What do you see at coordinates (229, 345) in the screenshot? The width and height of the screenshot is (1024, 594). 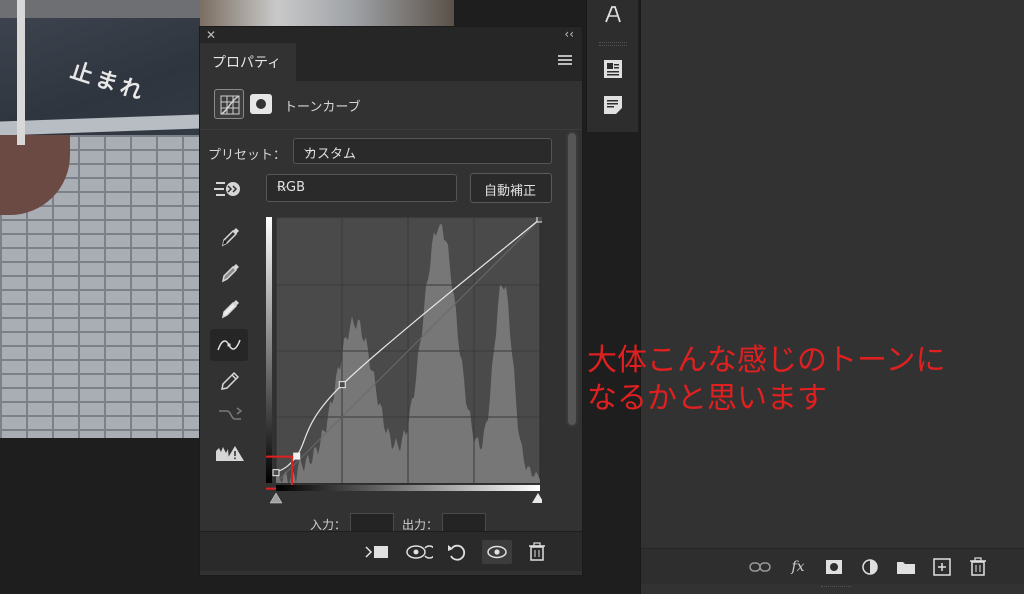 I see `curve-point-tool-icon` at bounding box center [229, 345].